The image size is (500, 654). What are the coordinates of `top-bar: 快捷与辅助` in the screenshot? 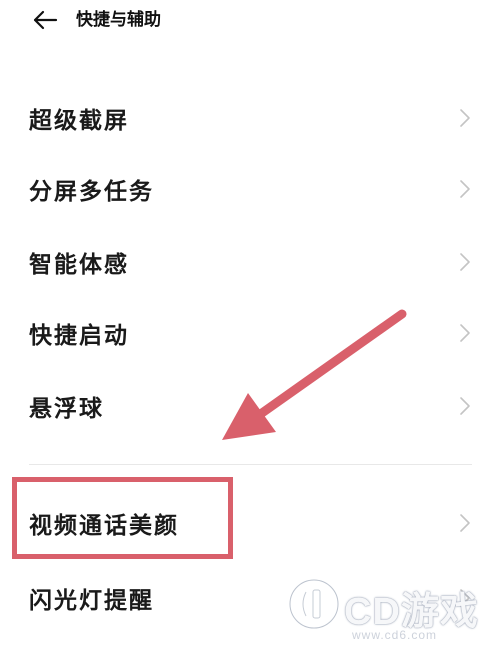 It's located at (250, 22).